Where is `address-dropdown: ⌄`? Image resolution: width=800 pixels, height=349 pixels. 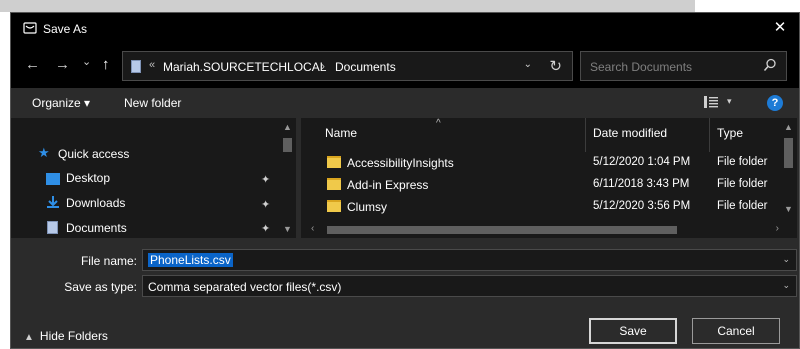
address-dropdown: ⌄ is located at coordinates (528, 64).